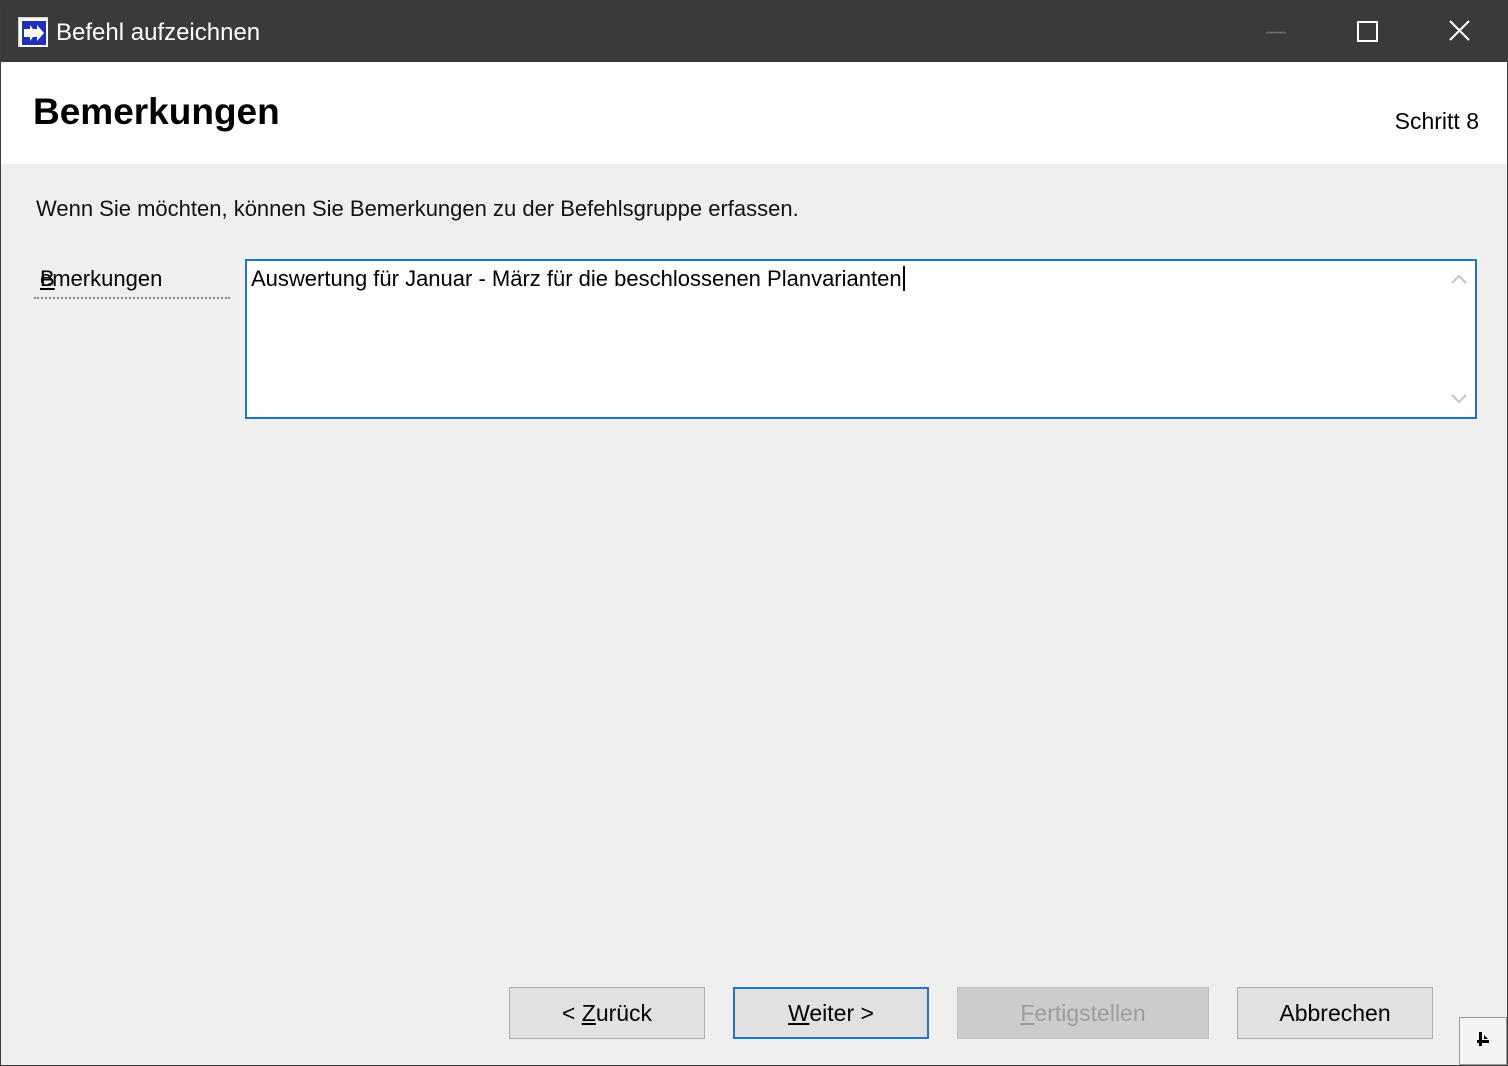 The height and width of the screenshot is (1066, 1508). I want to click on close-icon, so click(1459, 30).